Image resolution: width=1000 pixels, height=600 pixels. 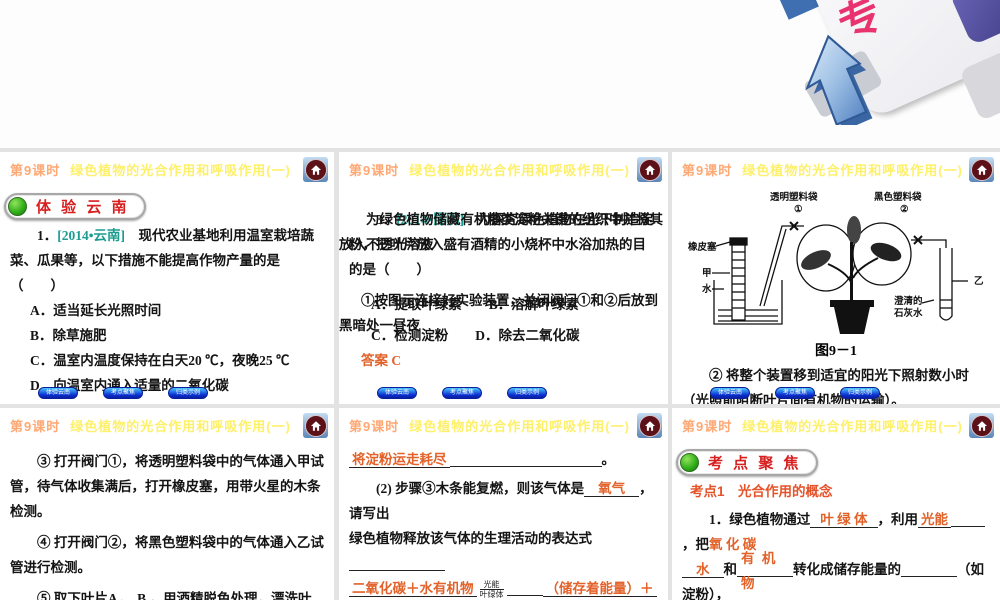 I want to click on diagram-label-transparent-bag: 透明塑料袋, so click(x=794, y=197).